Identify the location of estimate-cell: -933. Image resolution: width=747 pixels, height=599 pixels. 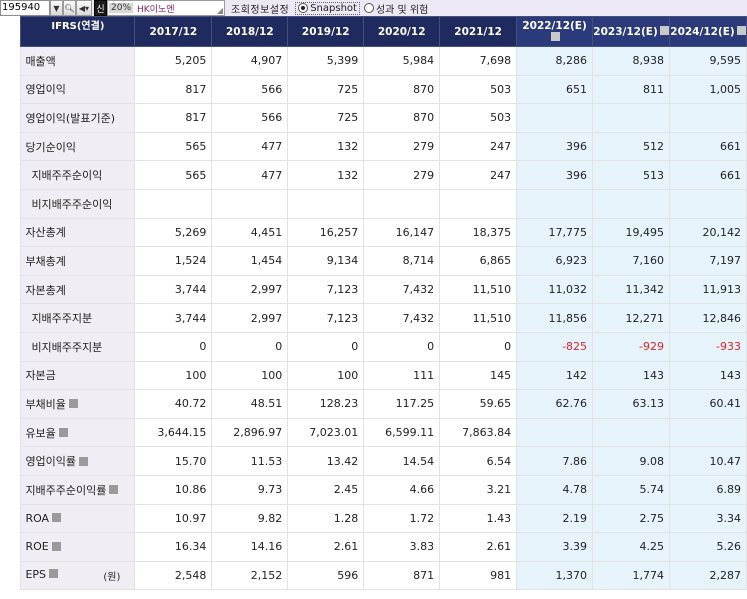
(708, 346).